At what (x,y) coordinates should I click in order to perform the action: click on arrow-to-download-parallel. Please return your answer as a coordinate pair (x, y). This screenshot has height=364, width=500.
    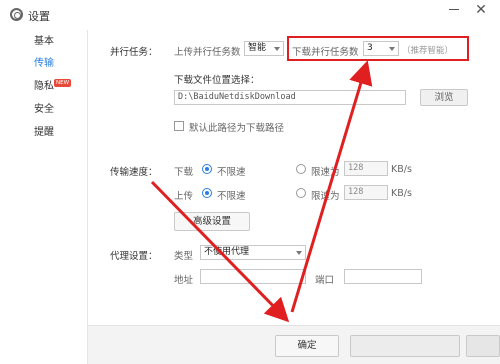
    Looking at the image, I should click on (331, 186).